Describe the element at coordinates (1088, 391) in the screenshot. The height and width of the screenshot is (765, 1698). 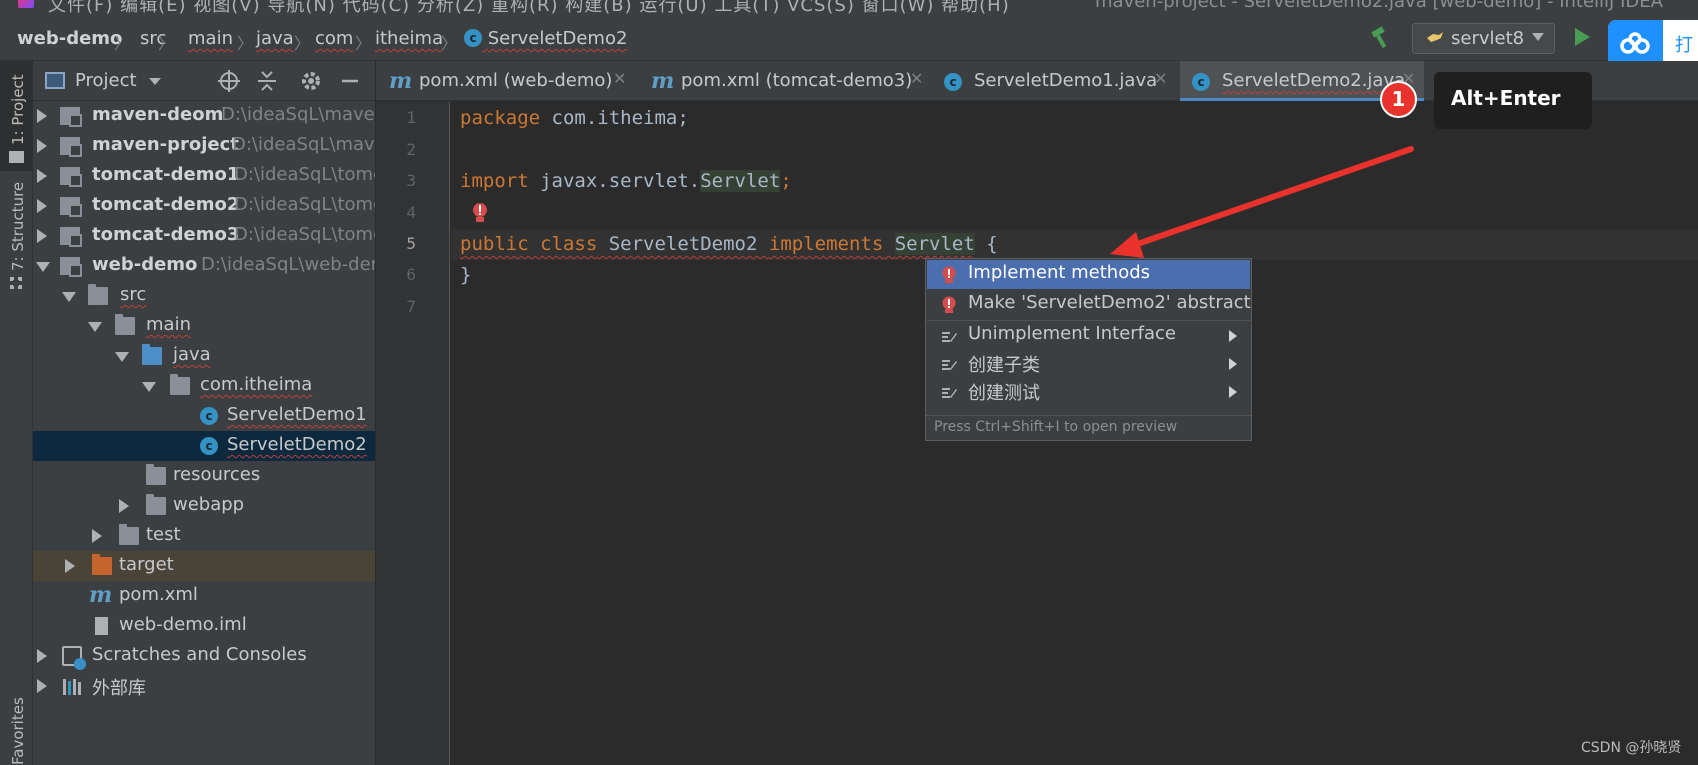
I see `popup-item-create-test: 创建测试` at that location.